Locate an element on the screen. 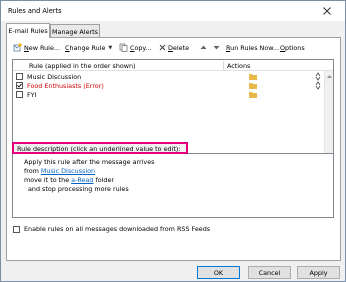 The width and height of the screenshot is (346, 282). checkmark-icon is located at coordinates (19, 85).